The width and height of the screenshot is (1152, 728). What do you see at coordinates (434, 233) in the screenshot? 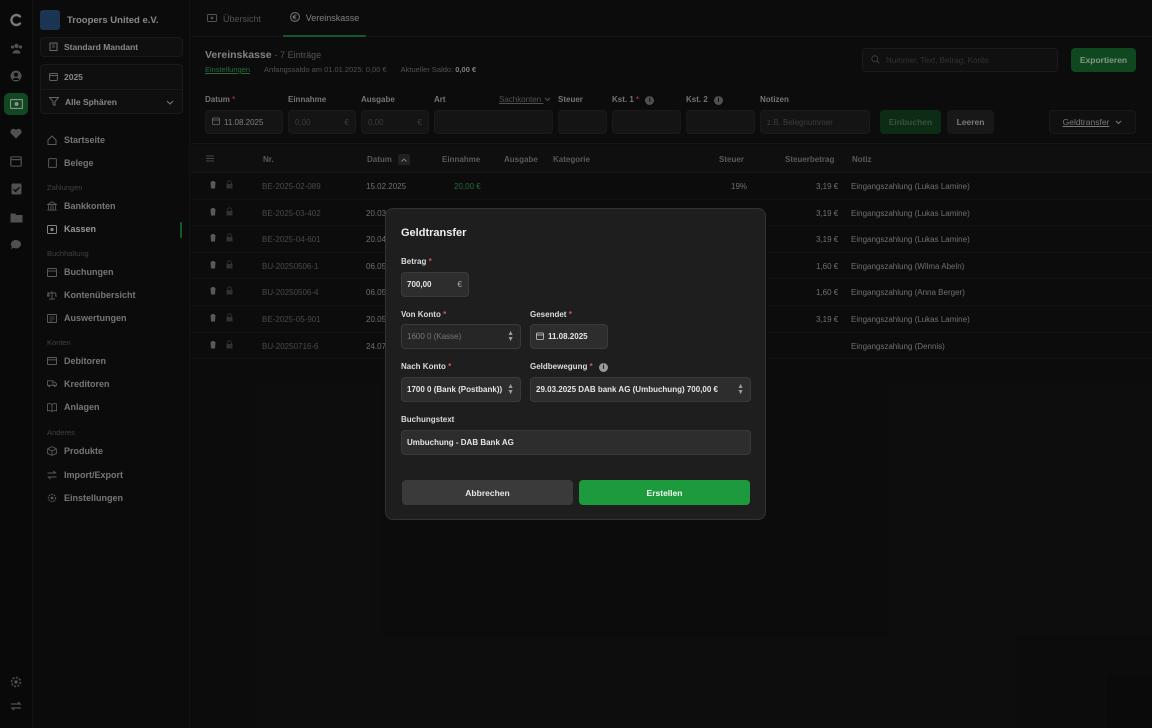
I see `dialog-title: Geldtransfer` at bounding box center [434, 233].